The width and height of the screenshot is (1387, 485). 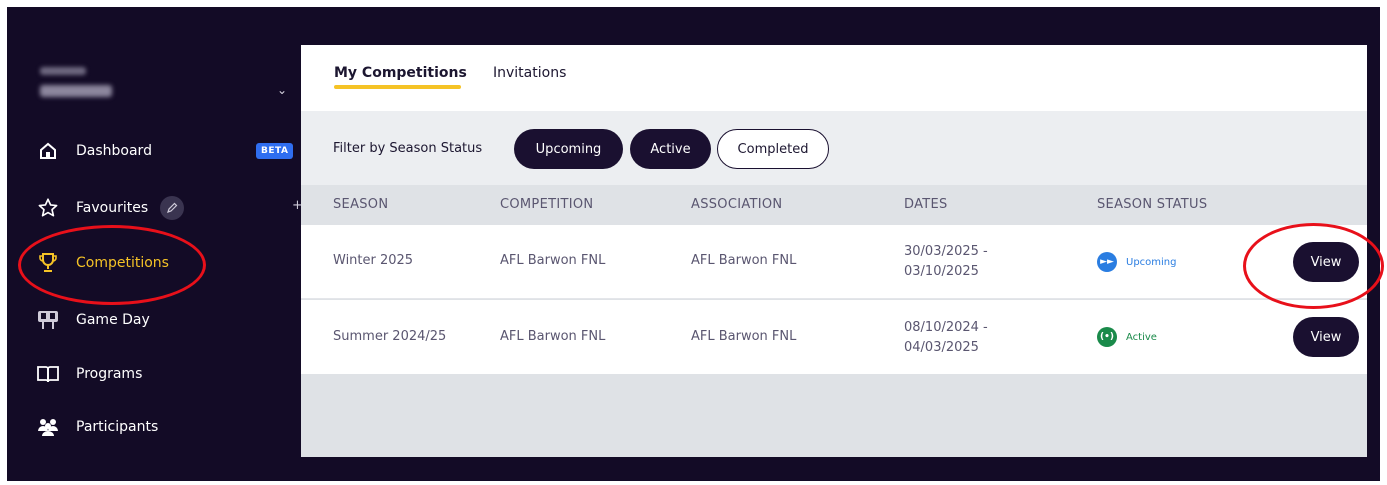 What do you see at coordinates (48, 208) in the screenshot?
I see `star-icon` at bounding box center [48, 208].